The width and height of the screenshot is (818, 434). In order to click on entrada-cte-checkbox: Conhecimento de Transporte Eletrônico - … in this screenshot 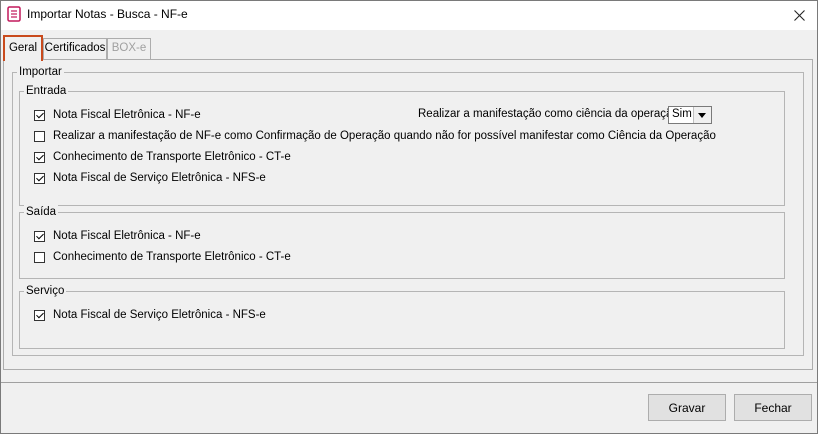, I will do `click(162, 157)`.